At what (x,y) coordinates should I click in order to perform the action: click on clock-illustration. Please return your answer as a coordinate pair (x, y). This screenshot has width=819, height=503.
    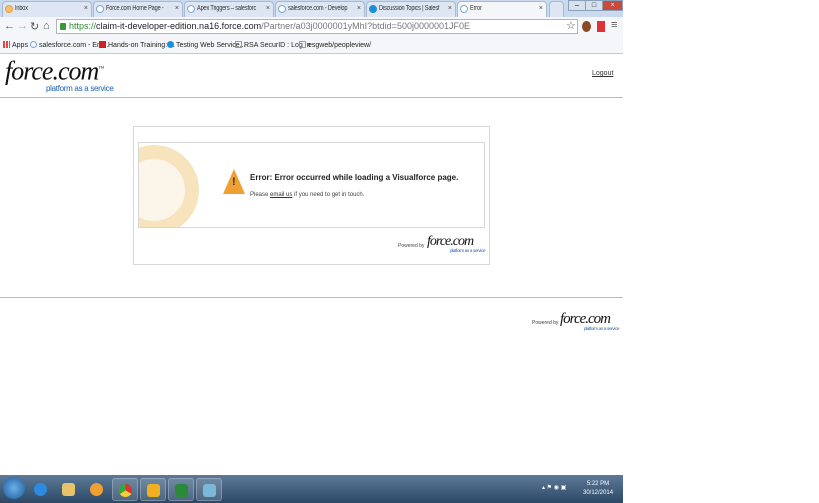
    Looking at the image, I should click on (169, 186).